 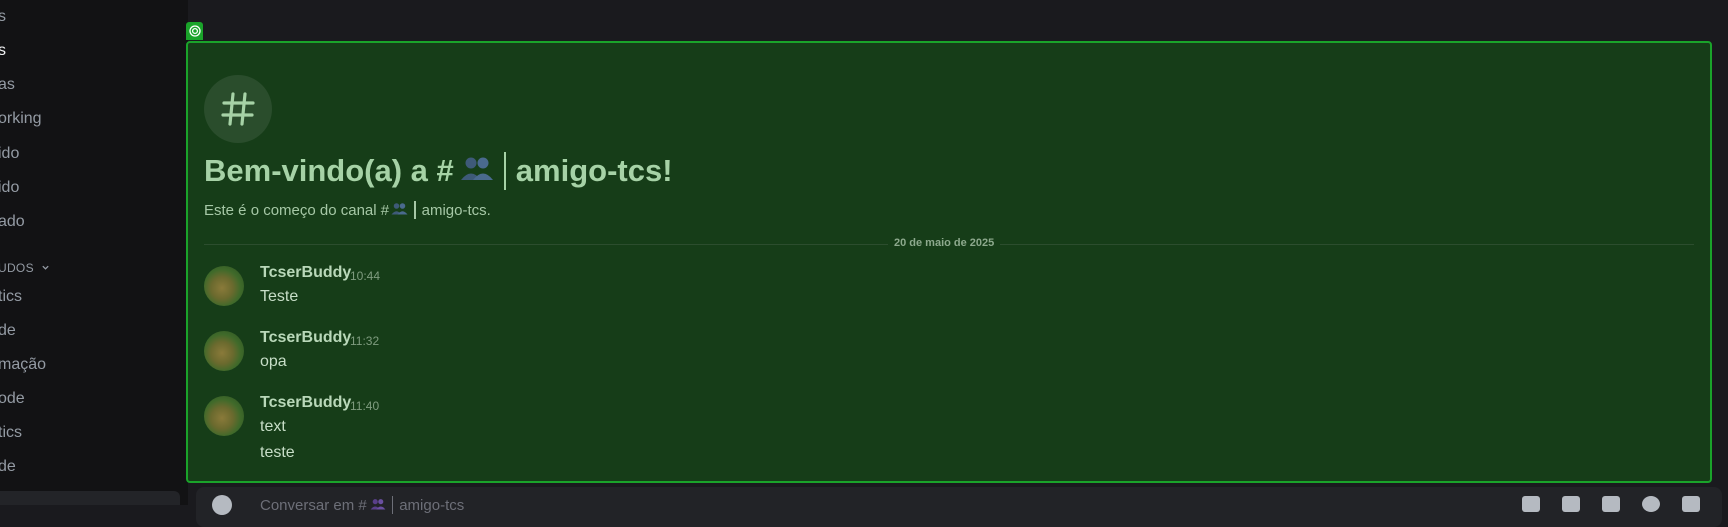 I want to click on welcome-title-prefix: Bem-vindo(a) a #, so click(x=329, y=170).